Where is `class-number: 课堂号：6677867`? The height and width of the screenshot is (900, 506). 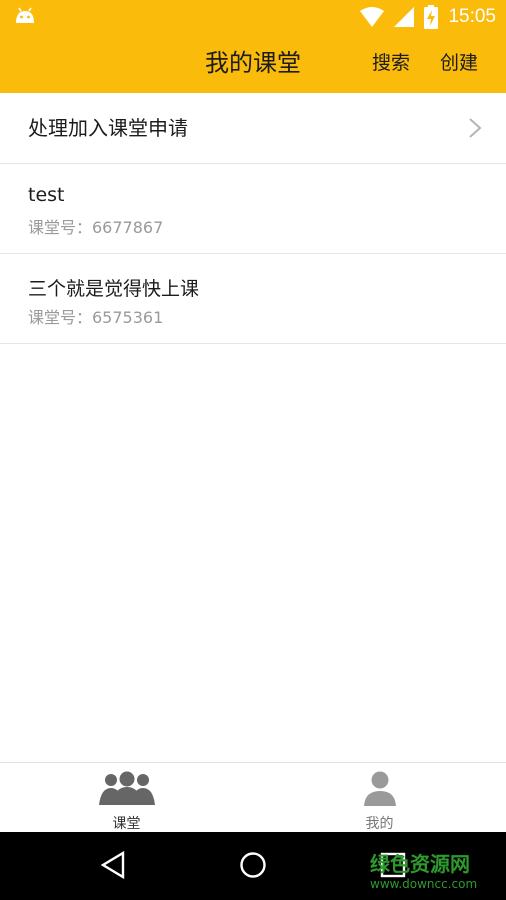
class-number: 课堂号：6677867 is located at coordinates (96, 227).